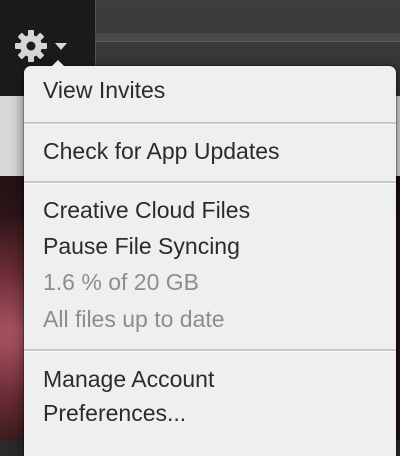 Image resolution: width=400 pixels, height=456 pixels. I want to click on gear-icon, so click(31, 46).